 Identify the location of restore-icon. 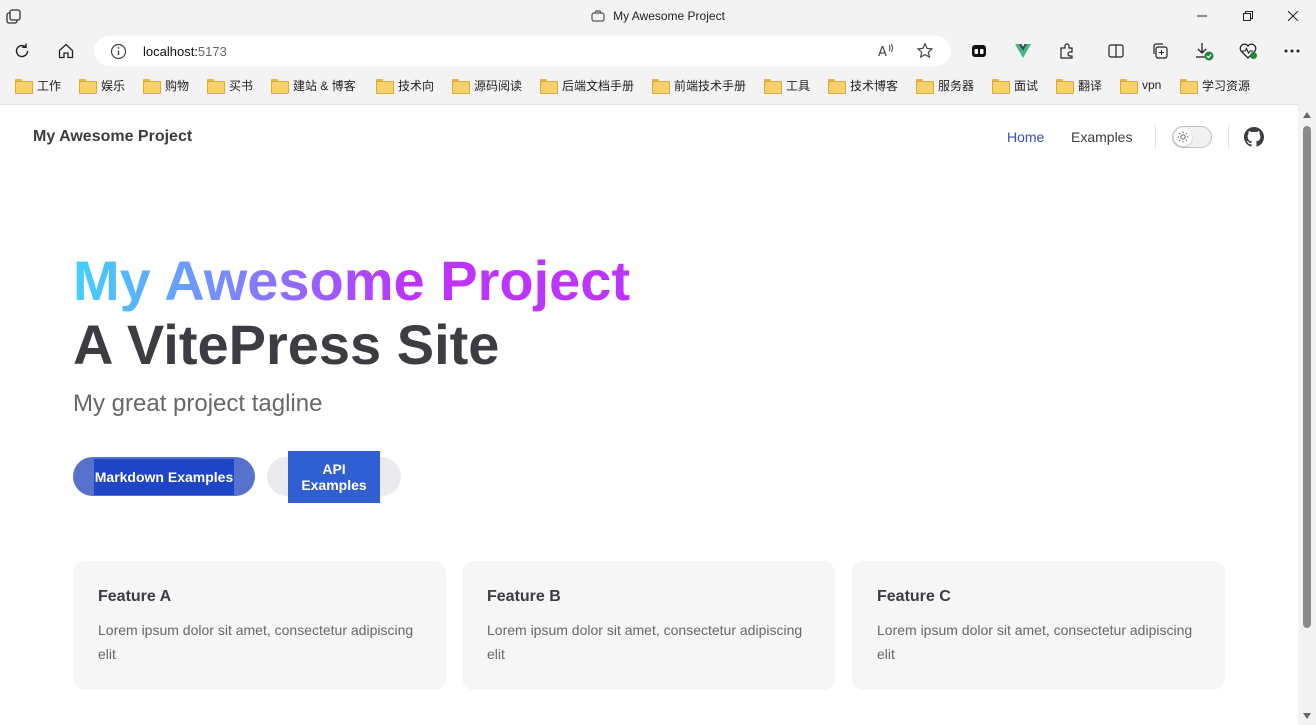
(1248, 16).